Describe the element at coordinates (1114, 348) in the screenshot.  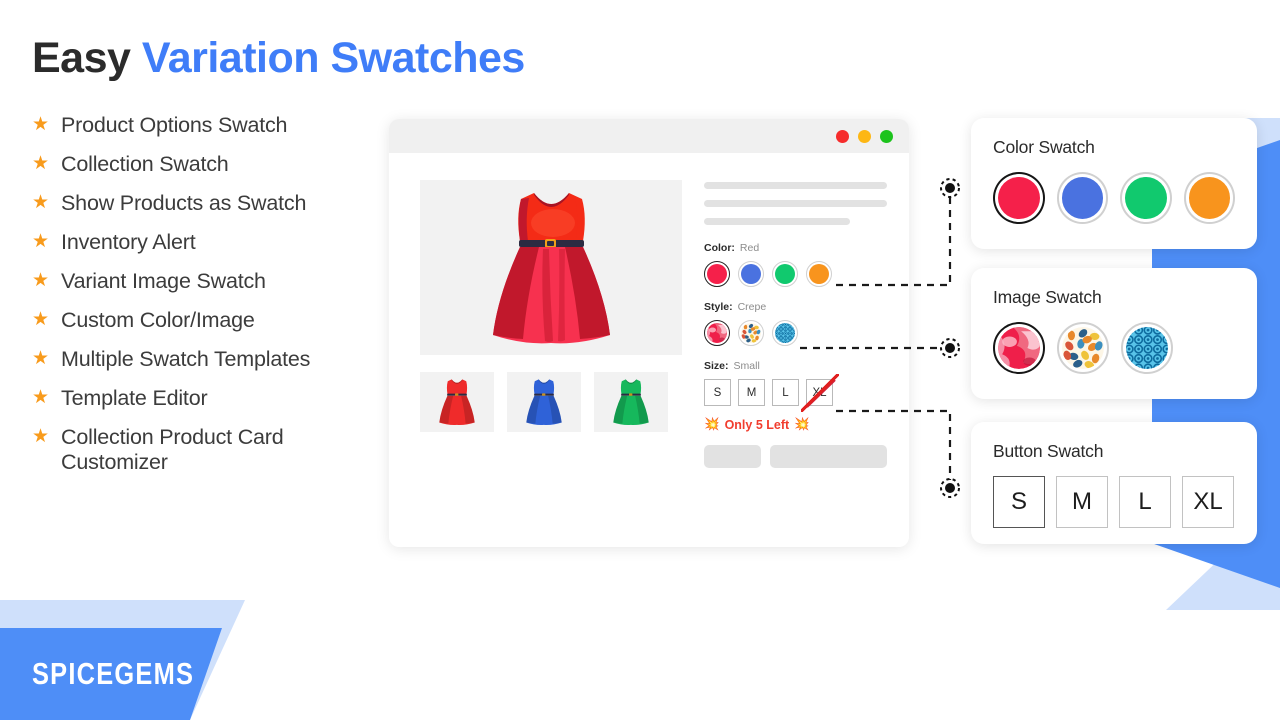
I see `image-swatch-card-items` at that location.